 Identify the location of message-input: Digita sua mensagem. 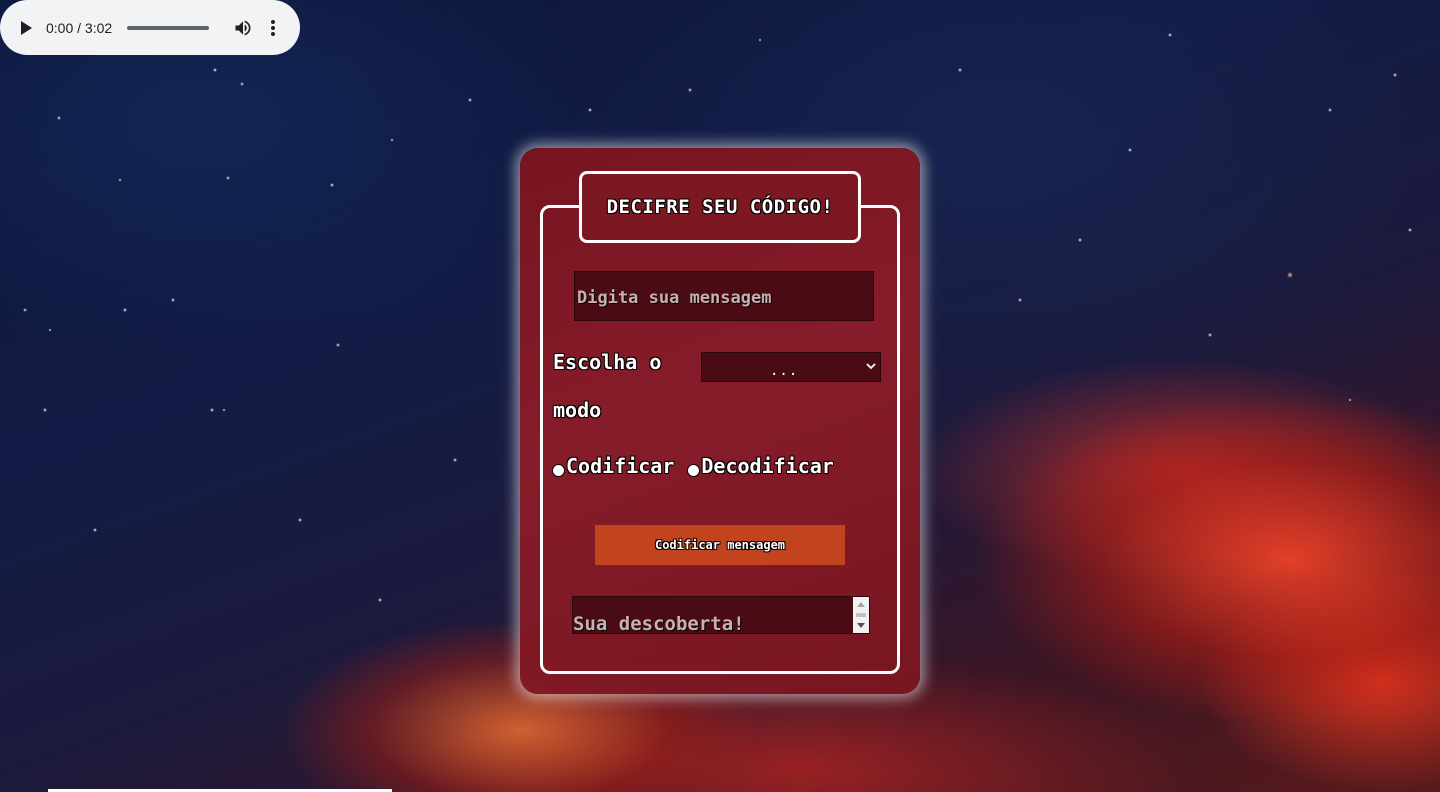
(724, 296).